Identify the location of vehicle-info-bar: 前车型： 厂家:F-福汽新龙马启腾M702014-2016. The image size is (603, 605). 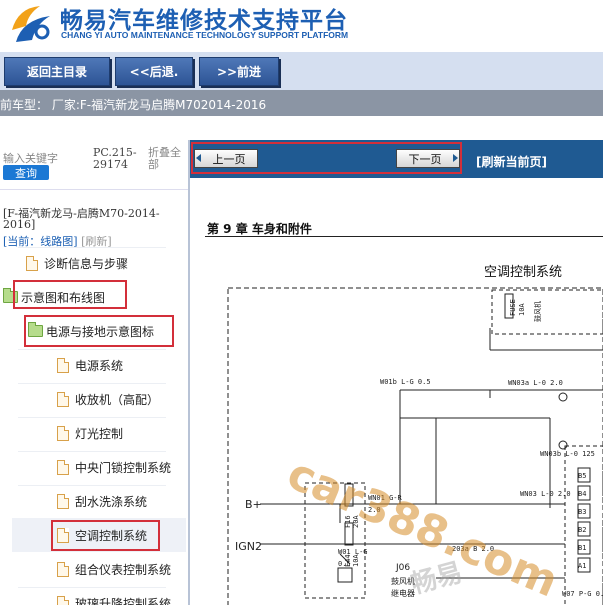
(301, 103).